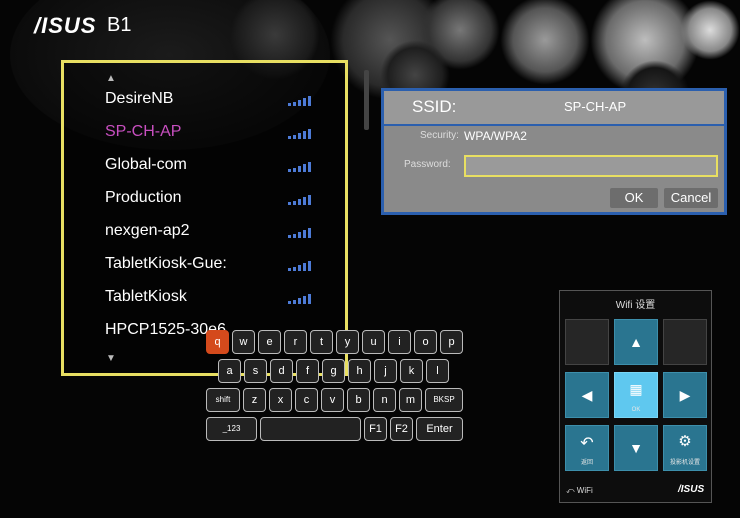  What do you see at coordinates (333, 371) in the screenshot?
I see `key-g: g` at bounding box center [333, 371].